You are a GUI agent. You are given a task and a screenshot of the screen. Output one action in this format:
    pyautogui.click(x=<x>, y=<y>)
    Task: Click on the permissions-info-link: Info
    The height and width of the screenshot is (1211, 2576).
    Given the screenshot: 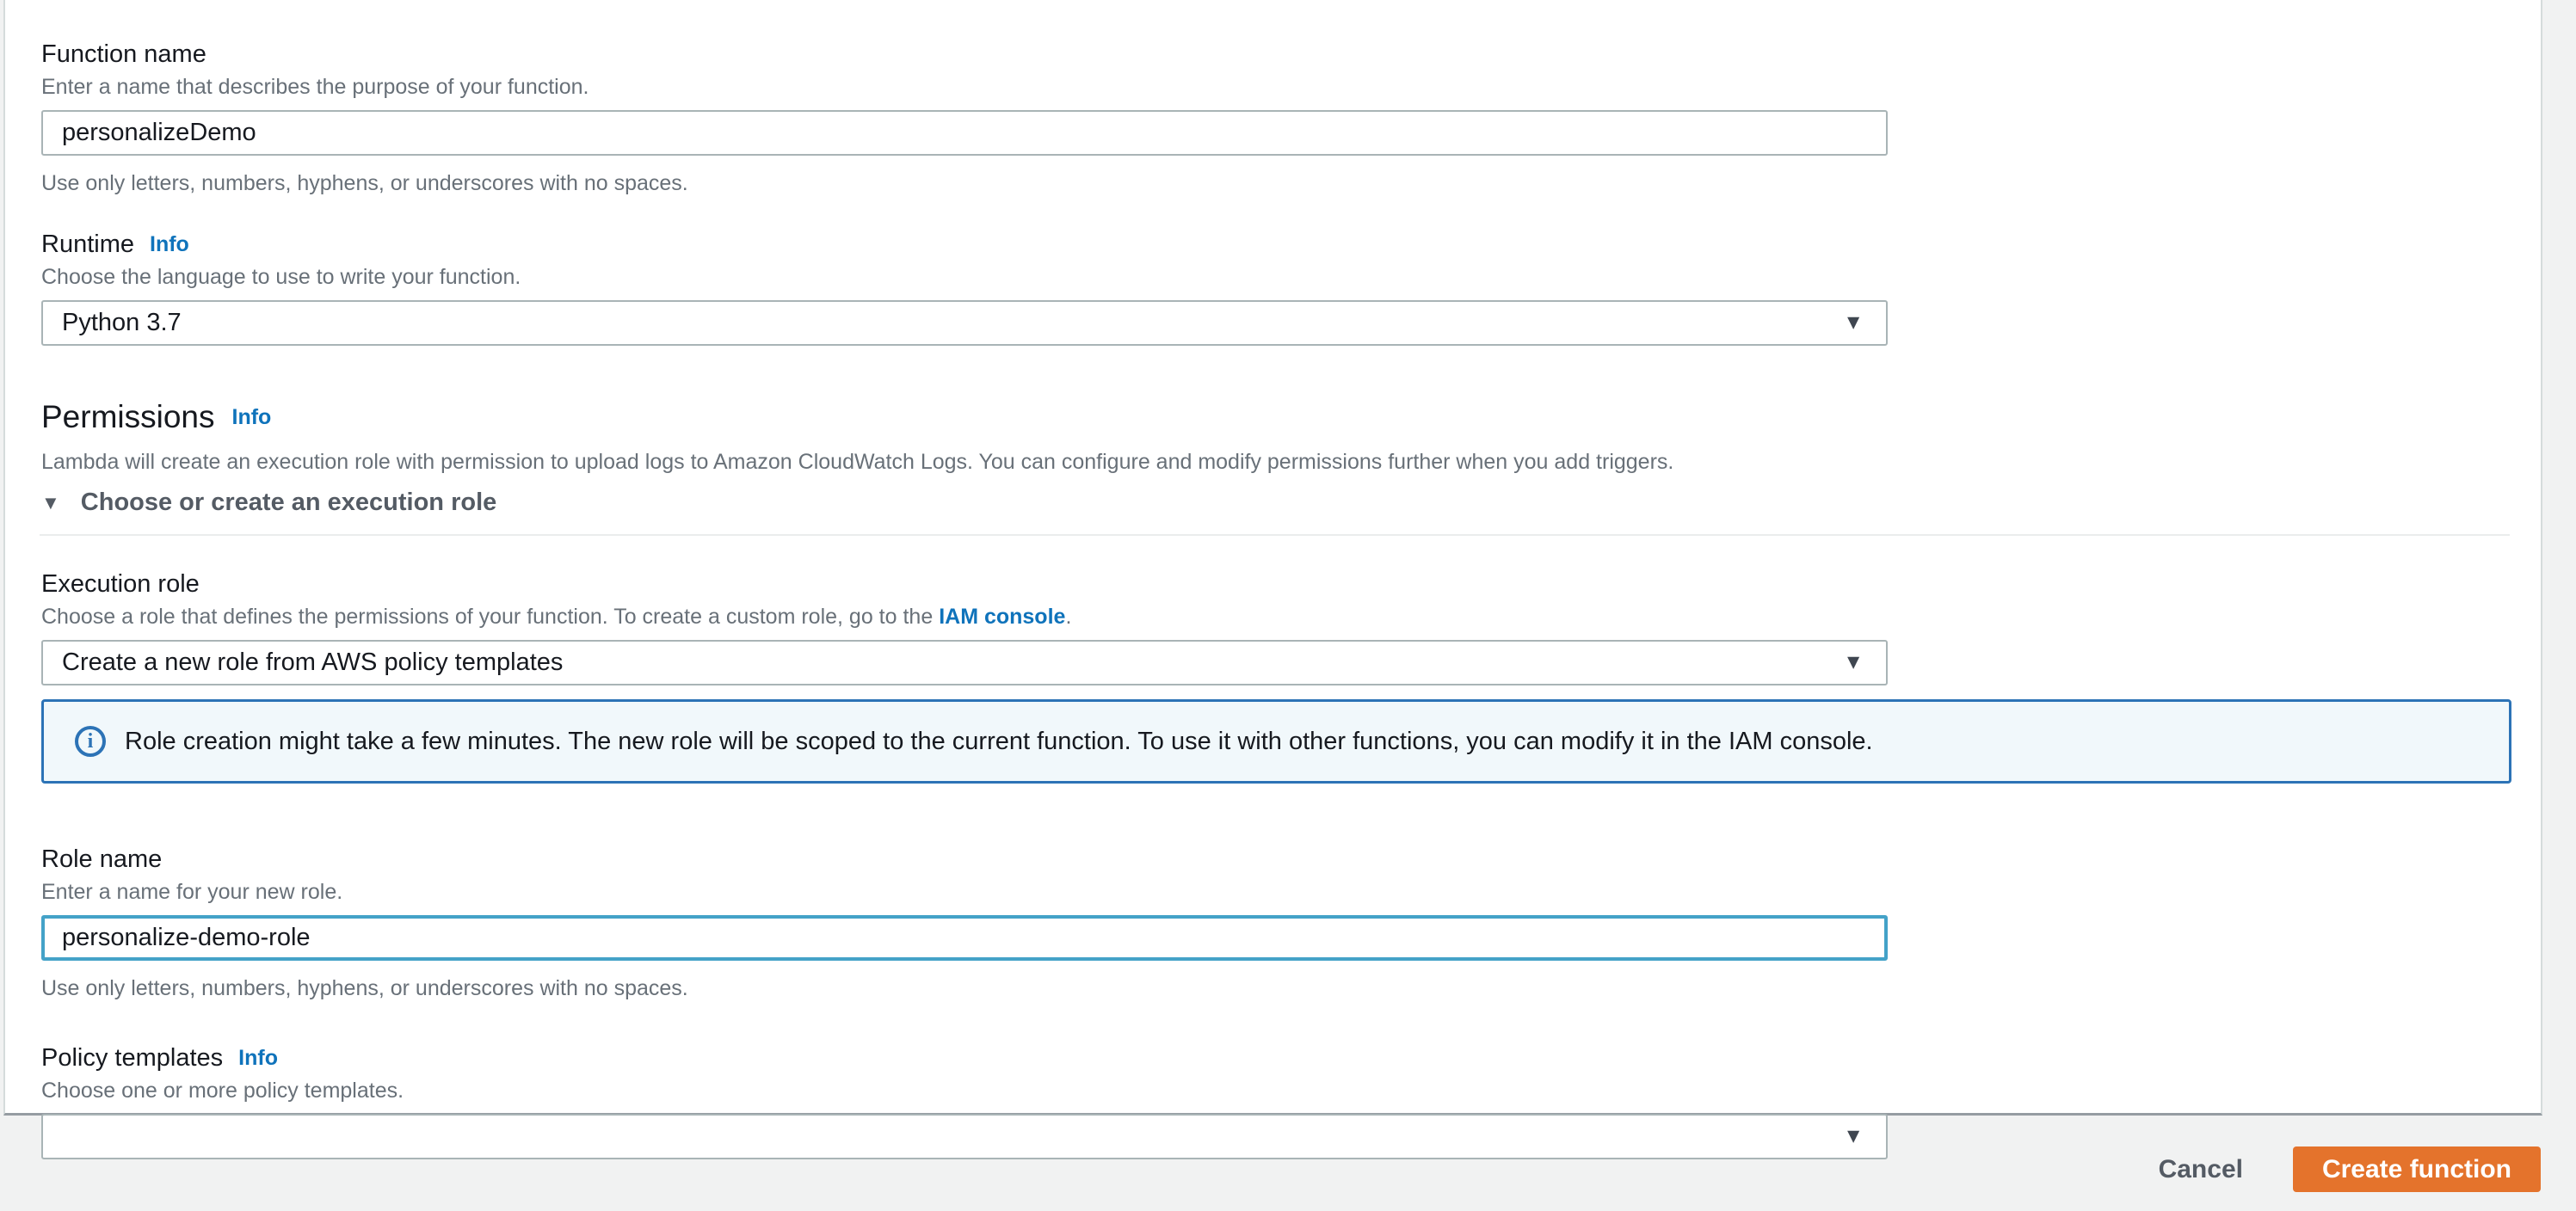 What is the action you would take?
    pyautogui.click(x=252, y=417)
    